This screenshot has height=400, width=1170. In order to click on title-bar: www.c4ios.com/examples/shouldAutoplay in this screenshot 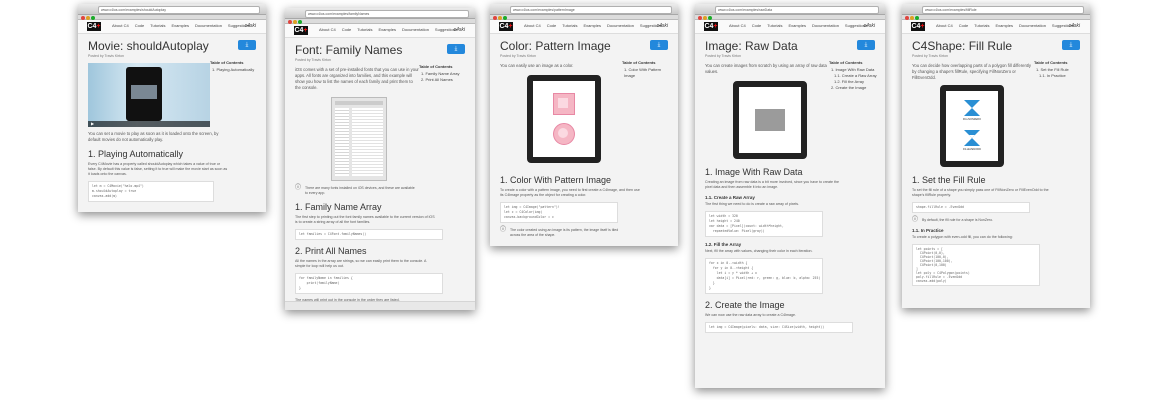, I will do `click(172, 12)`.